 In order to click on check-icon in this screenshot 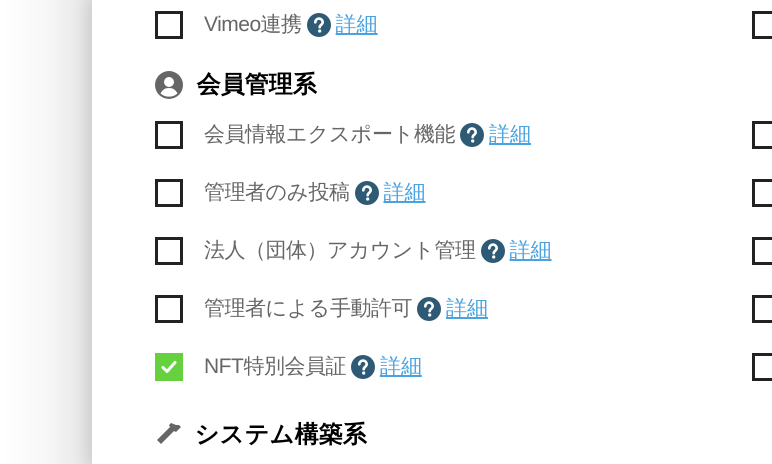, I will do `click(169, 367)`.